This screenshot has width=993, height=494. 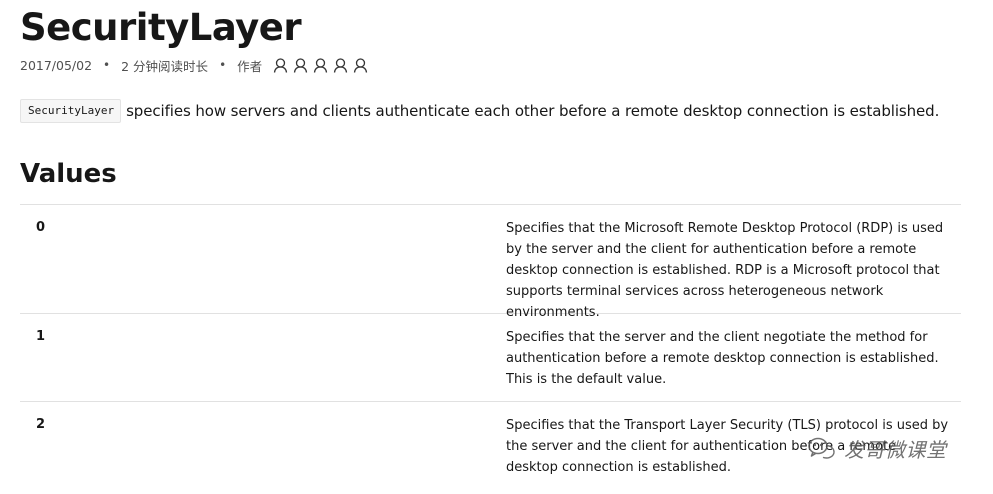 I want to click on read-time: 2 分钟阅读时长, so click(x=165, y=66).